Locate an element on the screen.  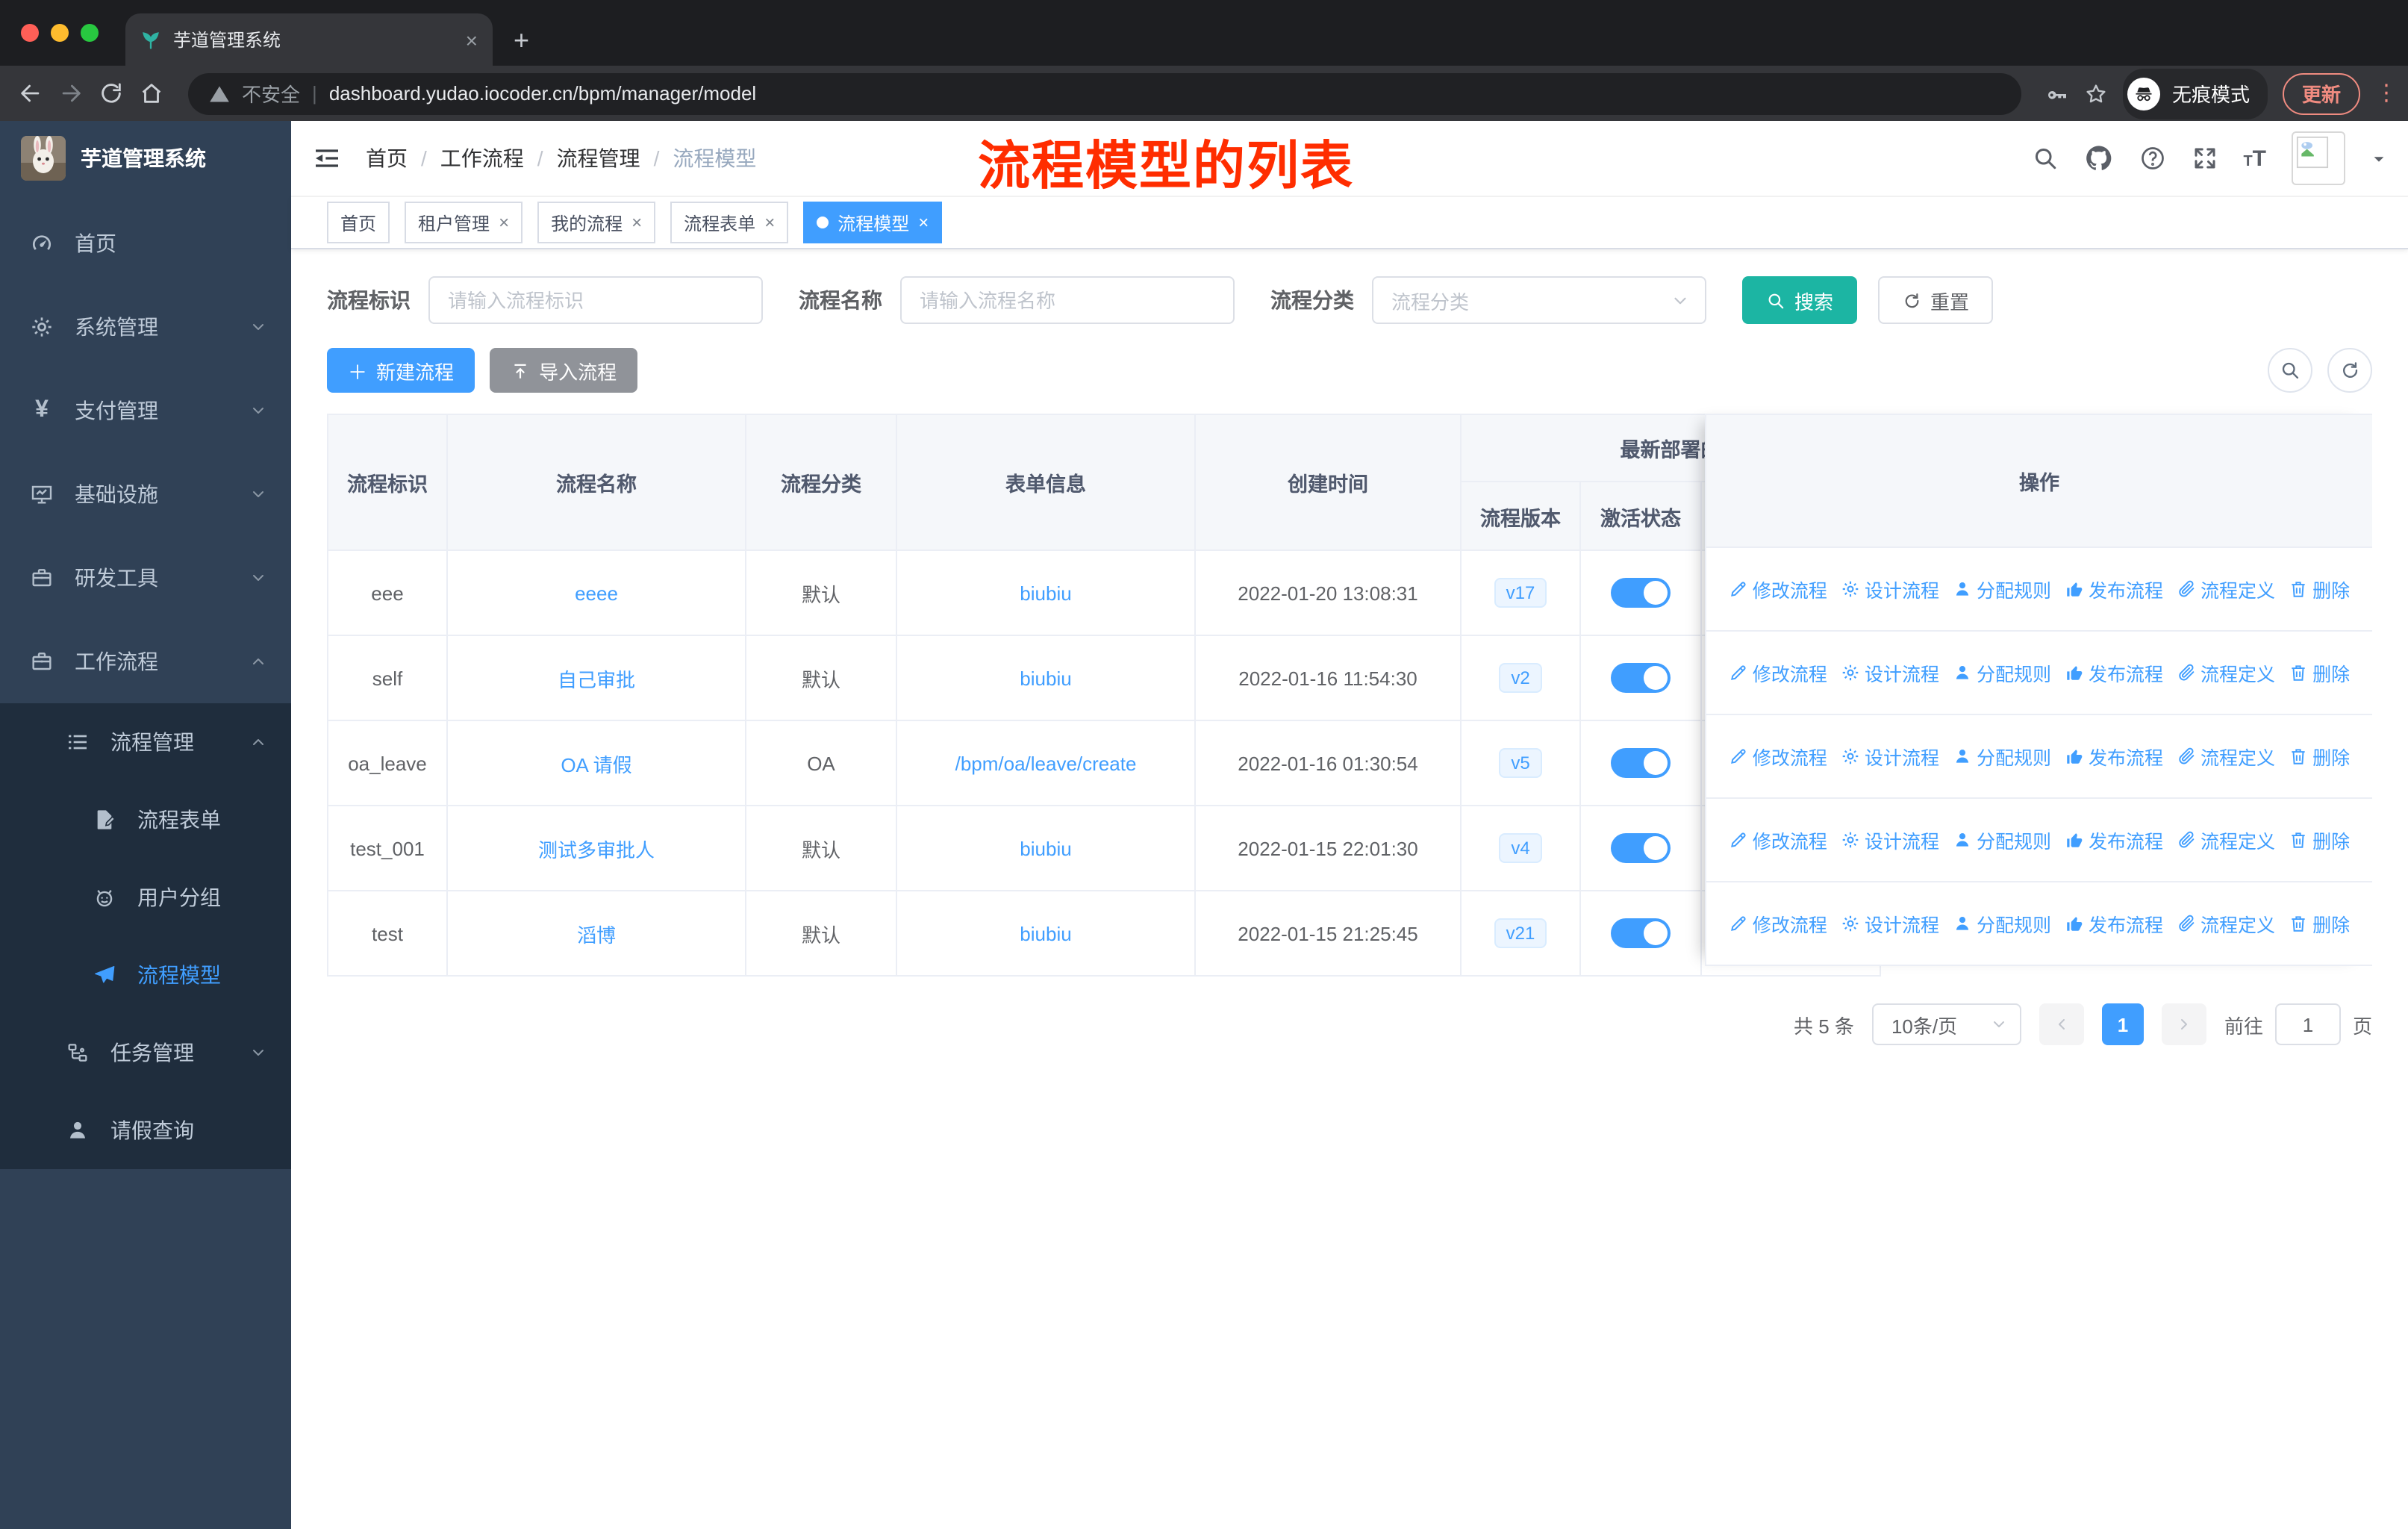
breadcrumb-process-manage: 流程管理 is located at coordinates (598, 158).